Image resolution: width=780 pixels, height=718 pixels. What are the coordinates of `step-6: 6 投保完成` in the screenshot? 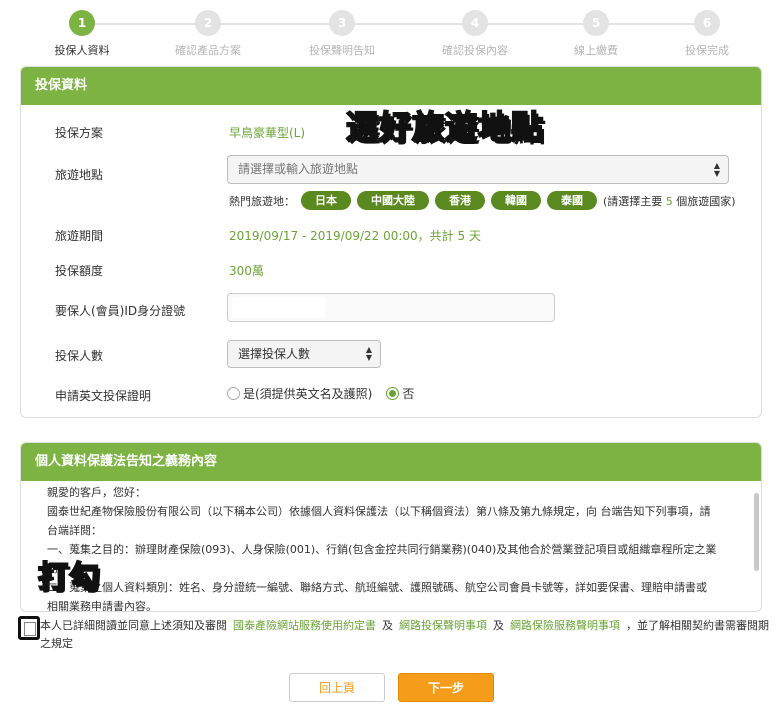 It's located at (707, 34).